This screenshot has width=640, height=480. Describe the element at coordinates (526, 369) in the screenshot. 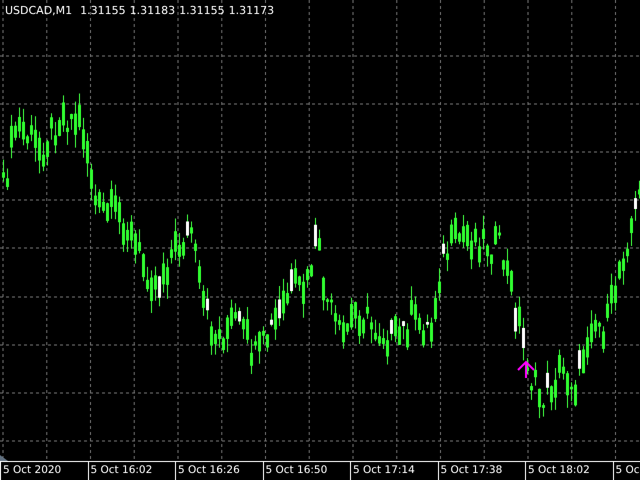

I see `arrow-icon` at that location.